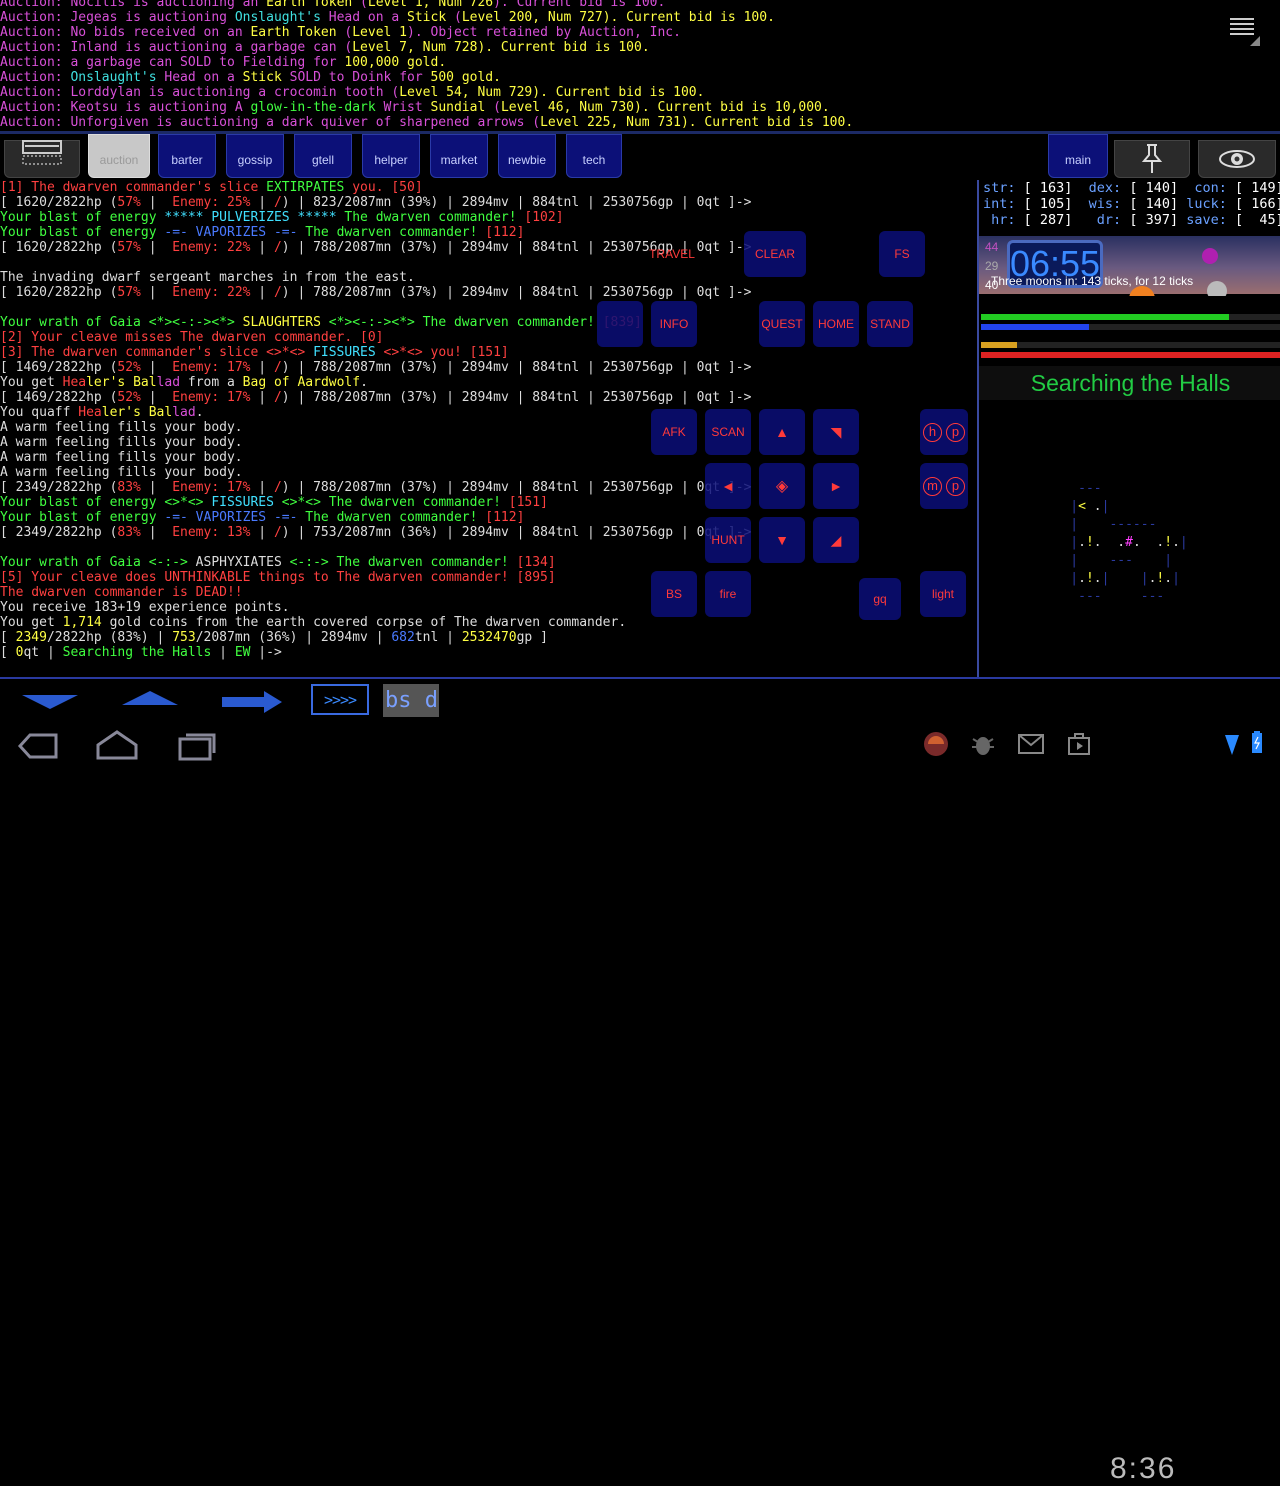 Image resolution: width=1280 pixels, height=1486 pixels. Describe the element at coordinates (442, 77) in the screenshot. I see `text-segment: 500` at that location.